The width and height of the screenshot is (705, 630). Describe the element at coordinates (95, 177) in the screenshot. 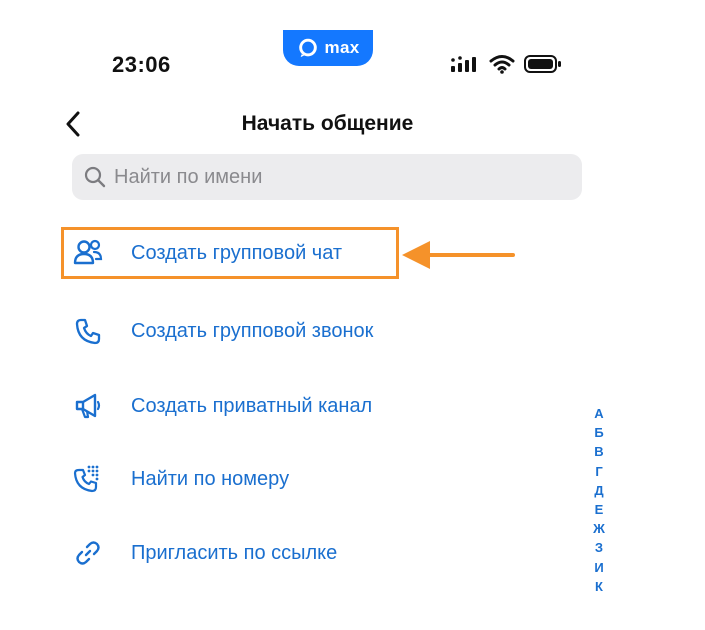

I see `search-icon` at that location.